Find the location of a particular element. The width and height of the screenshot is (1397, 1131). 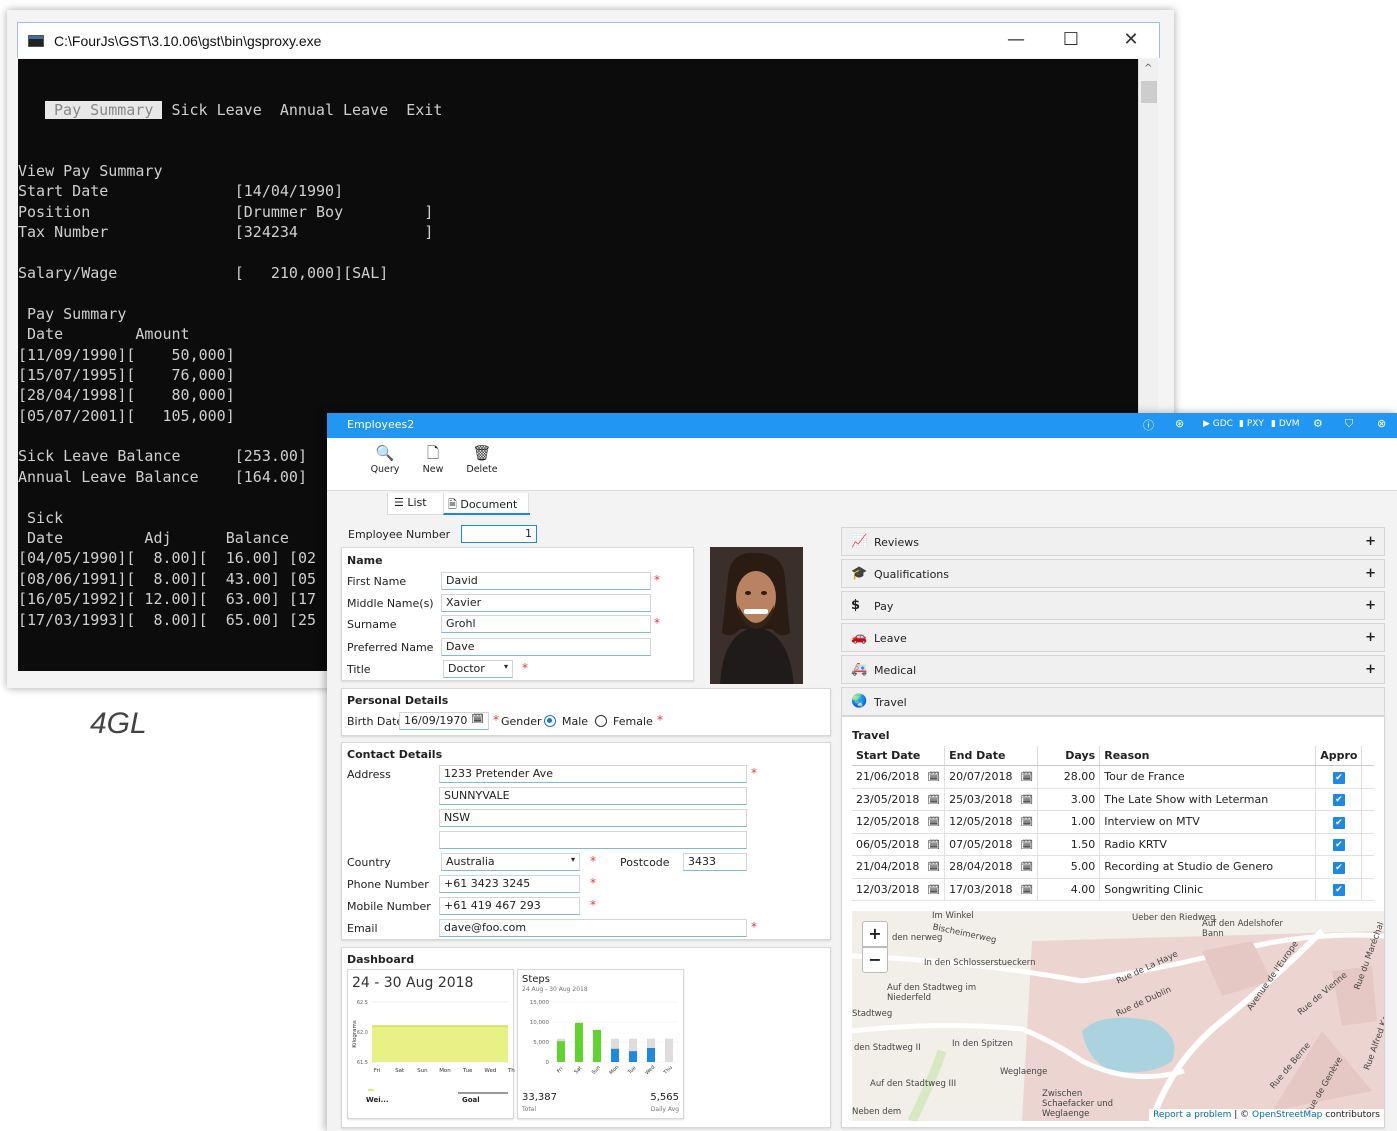

settings-icon: ⚙ is located at coordinates (1318, 423).